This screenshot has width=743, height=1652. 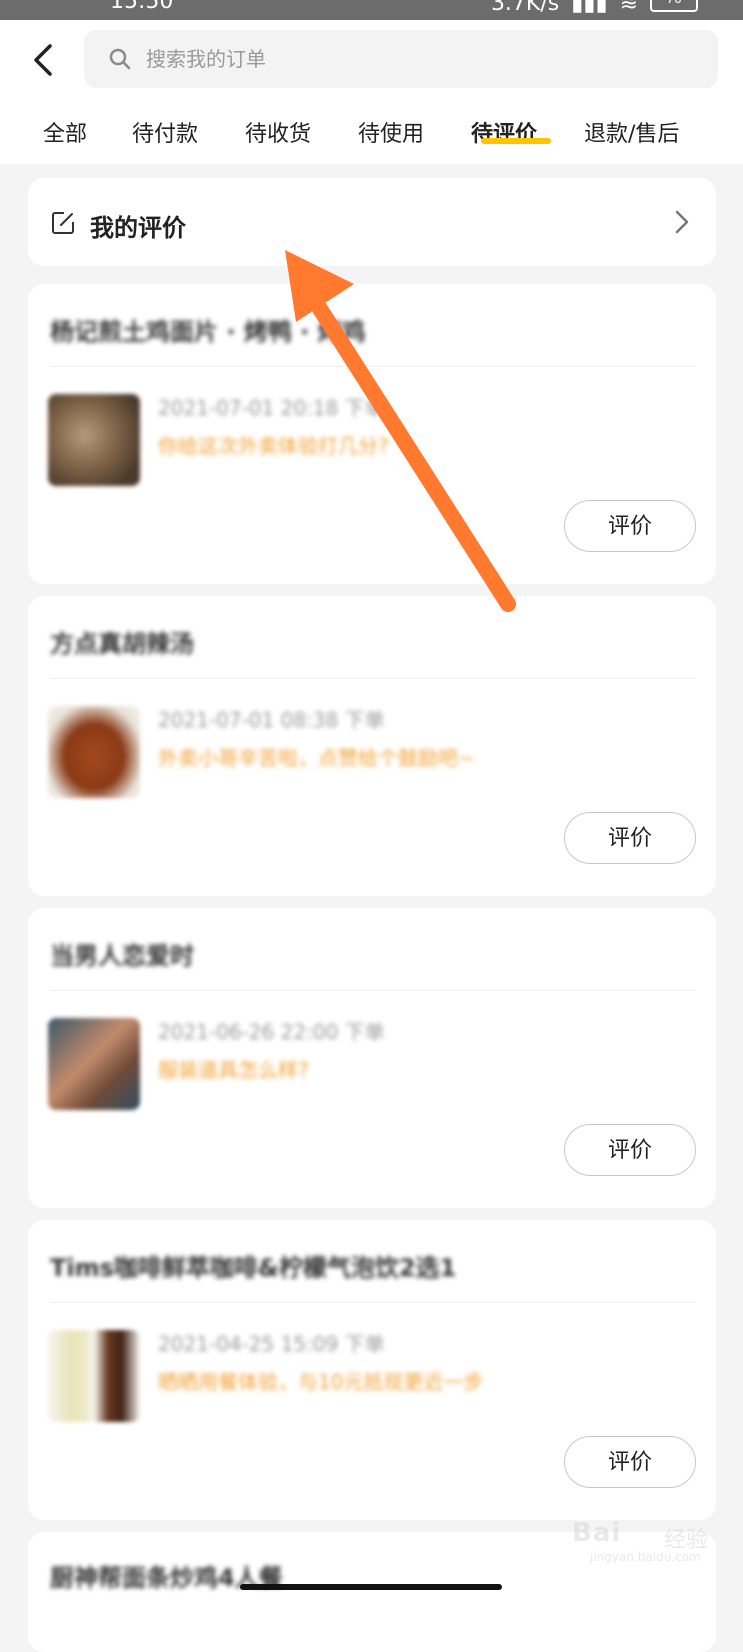 I want to click on tab-refund-aftersale: 退款/售后, so click(x=631, y=132).